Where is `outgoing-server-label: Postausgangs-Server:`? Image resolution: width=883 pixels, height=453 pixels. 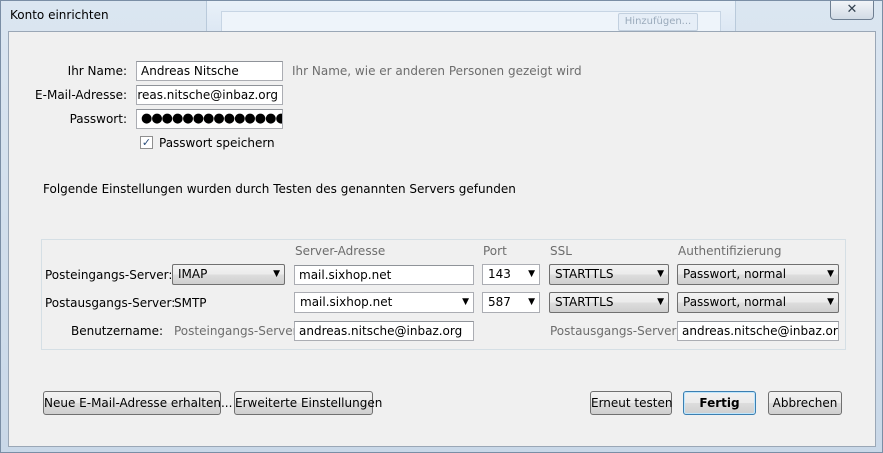 outgoing-server-label: Postausgangs-Server: is located at coordinates (110, 303).